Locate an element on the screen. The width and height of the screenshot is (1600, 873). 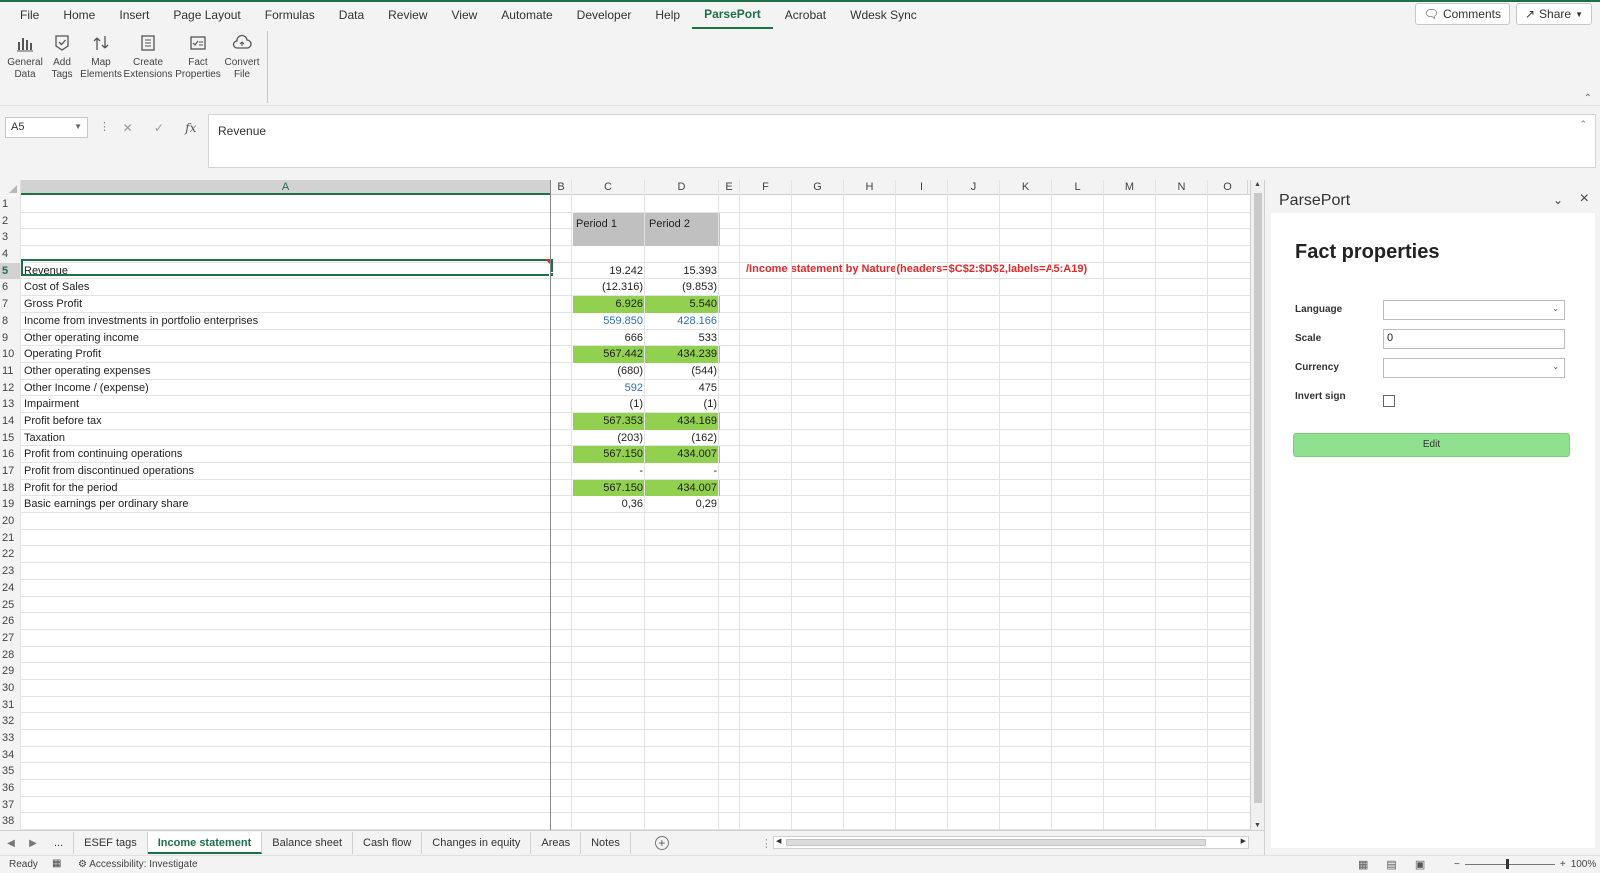
cell-period-2: (9.853) is located at coordinates (683, 287).